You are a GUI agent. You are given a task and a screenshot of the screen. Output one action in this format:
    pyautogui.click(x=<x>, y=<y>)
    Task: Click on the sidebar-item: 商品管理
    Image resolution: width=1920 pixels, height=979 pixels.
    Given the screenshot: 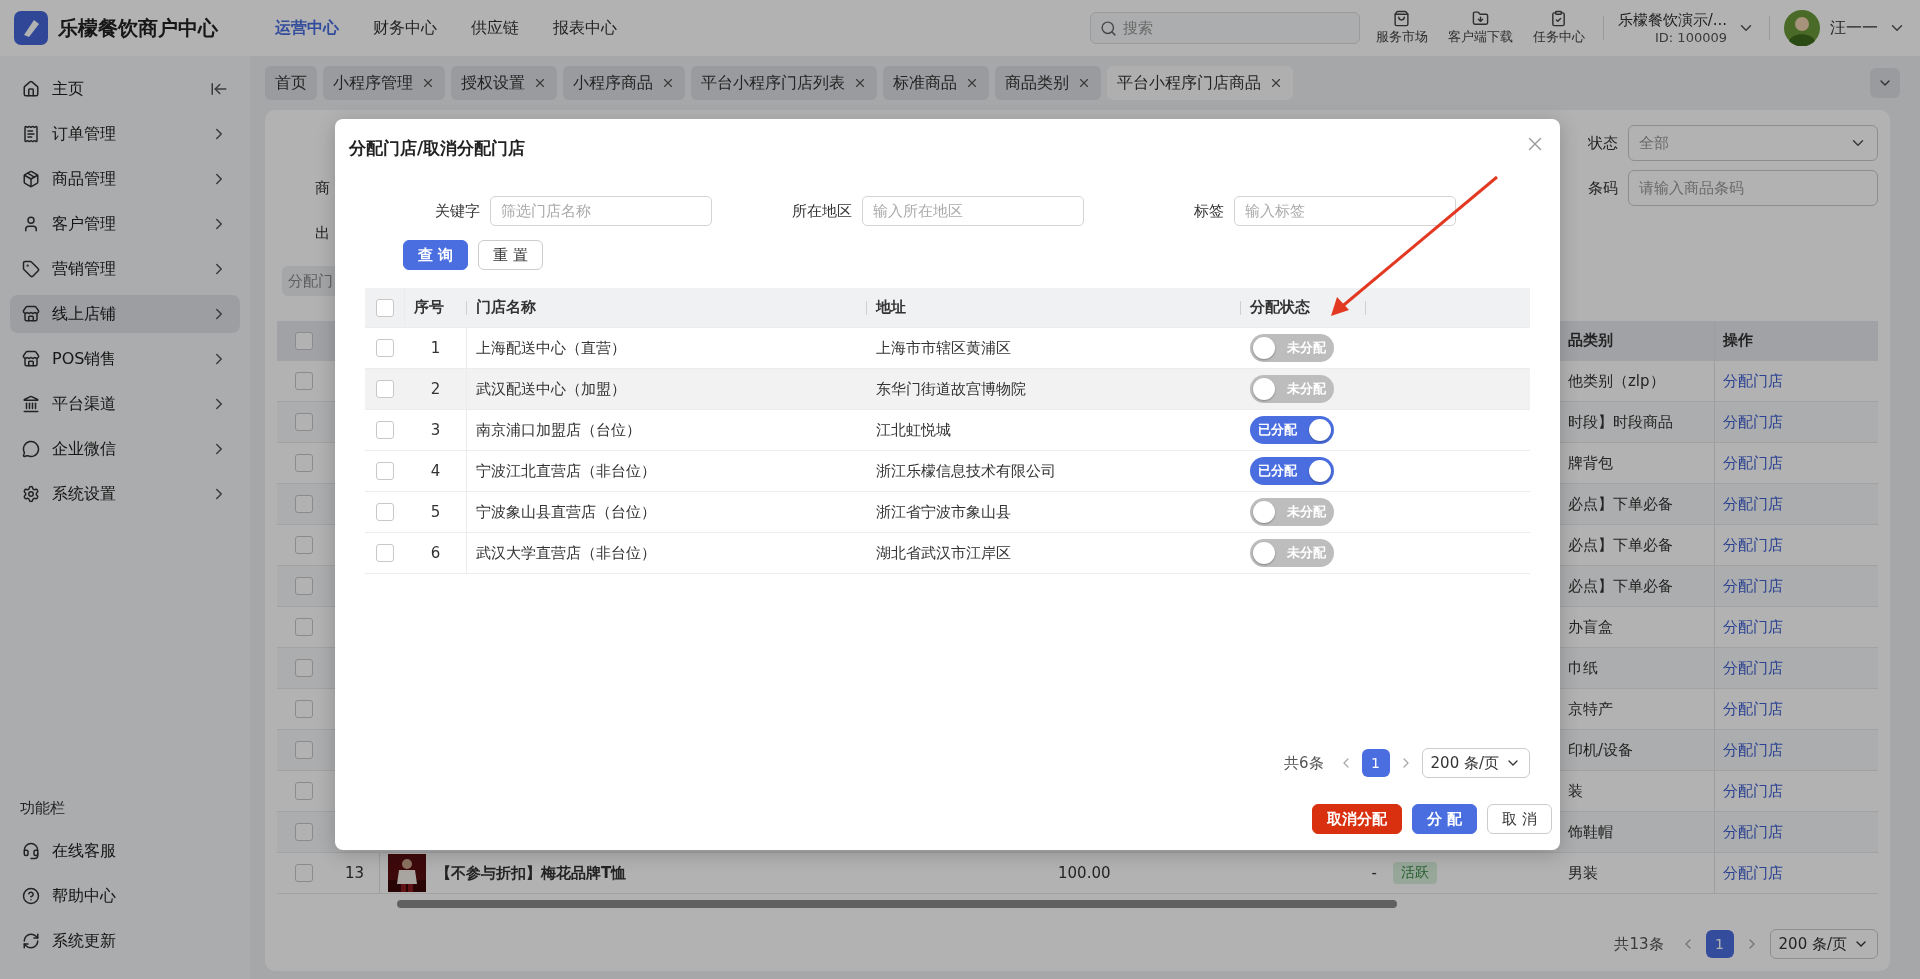 What is the action you would take?
    pyautogui.click(x=125, y=179)
    